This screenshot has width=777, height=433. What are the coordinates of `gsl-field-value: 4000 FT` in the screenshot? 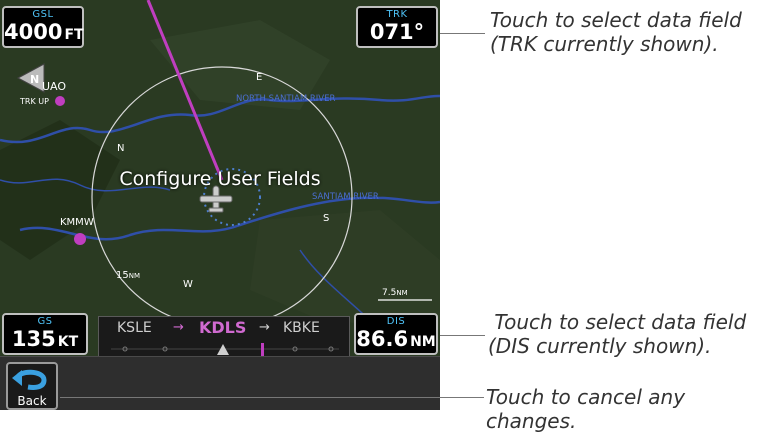 It's located at (44, 32).